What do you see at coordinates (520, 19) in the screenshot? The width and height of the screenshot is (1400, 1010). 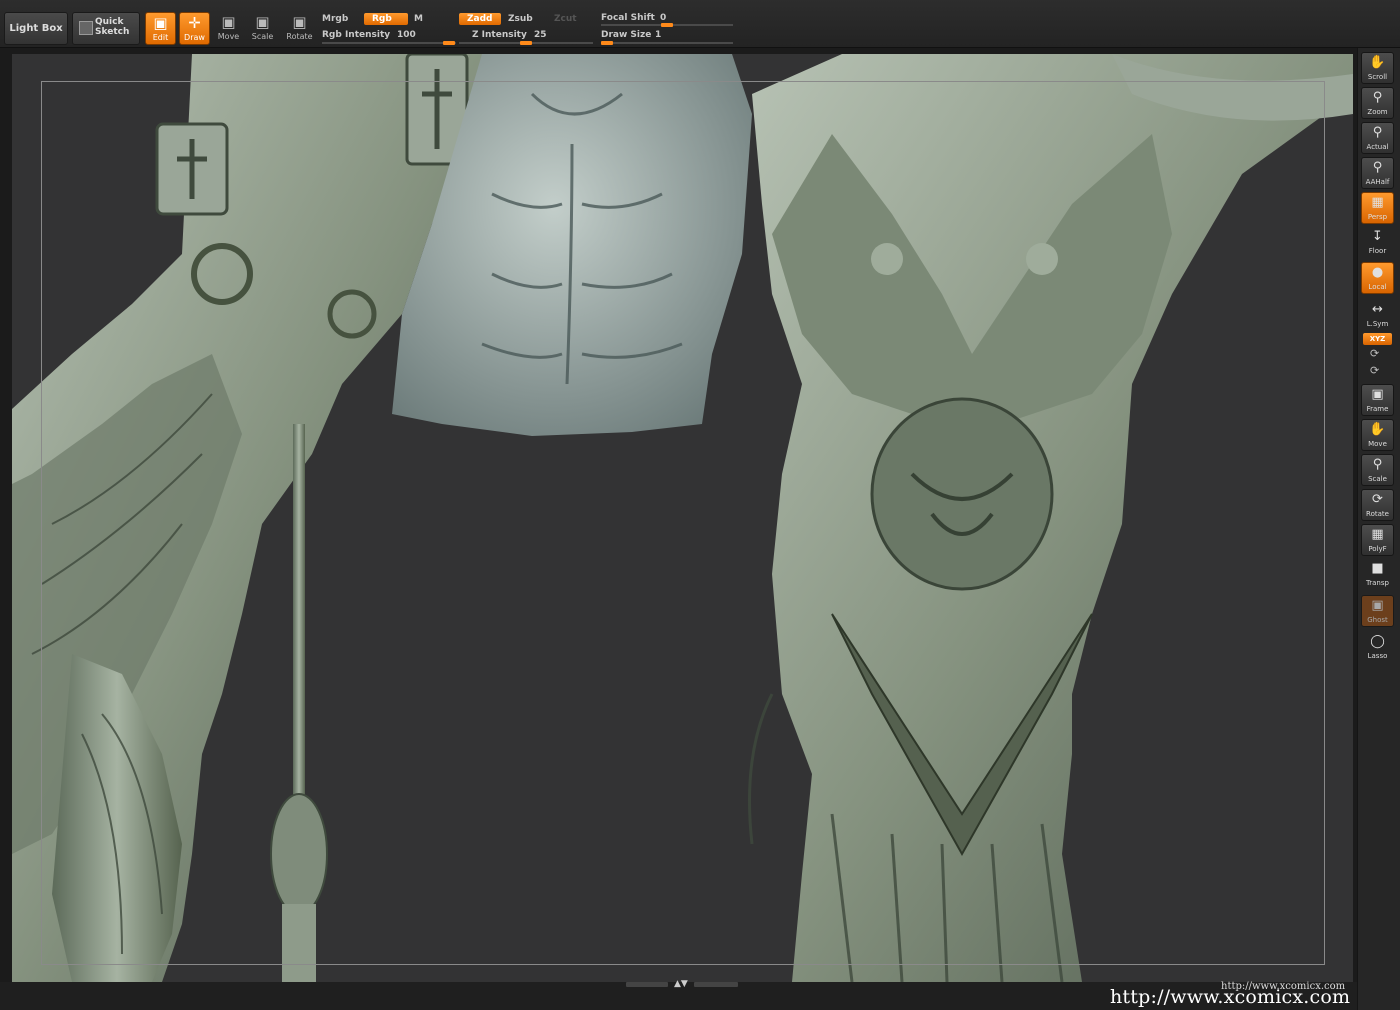 I see `zsub-button: Zsub` at bounding box center [520, 19].